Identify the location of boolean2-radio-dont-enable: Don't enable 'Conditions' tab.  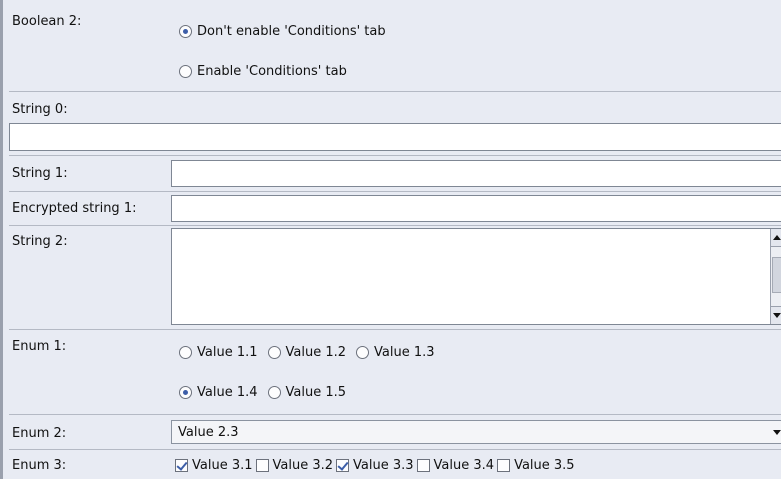
(282, 31).